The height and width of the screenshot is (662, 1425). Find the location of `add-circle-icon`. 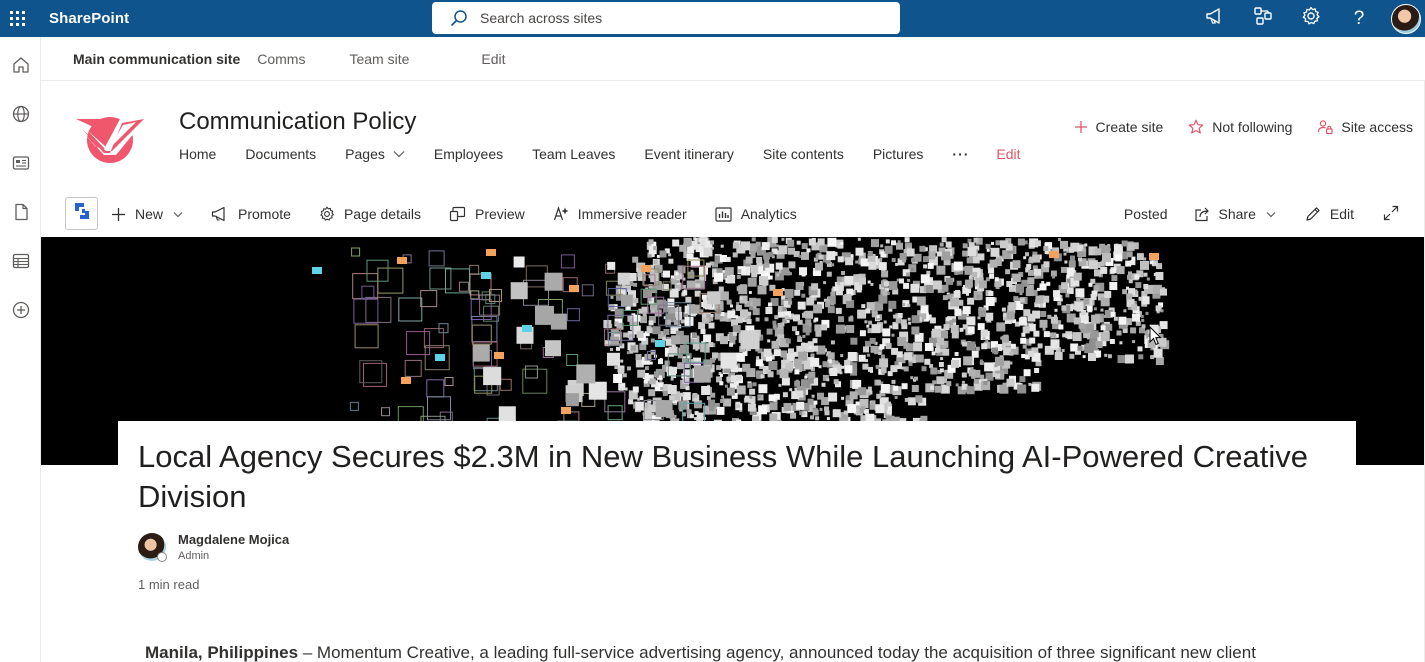

add-circle-icon is located at coordinates (21, 312).